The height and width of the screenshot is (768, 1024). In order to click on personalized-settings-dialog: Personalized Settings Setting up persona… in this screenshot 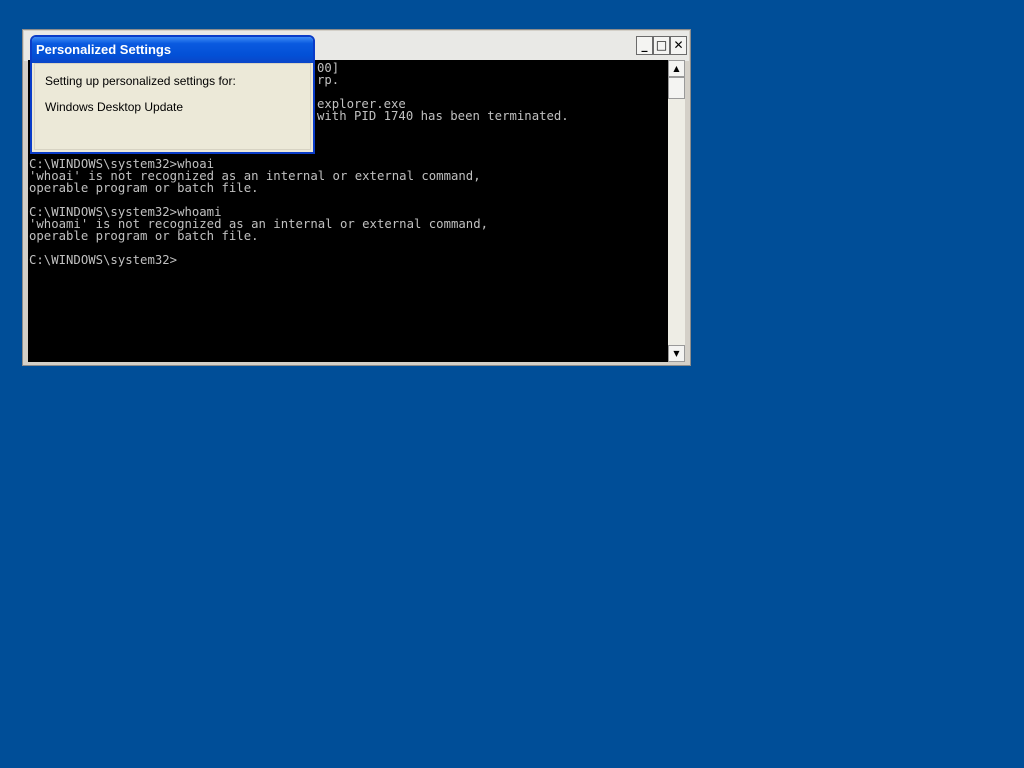, I will do `click(172, 94)`.